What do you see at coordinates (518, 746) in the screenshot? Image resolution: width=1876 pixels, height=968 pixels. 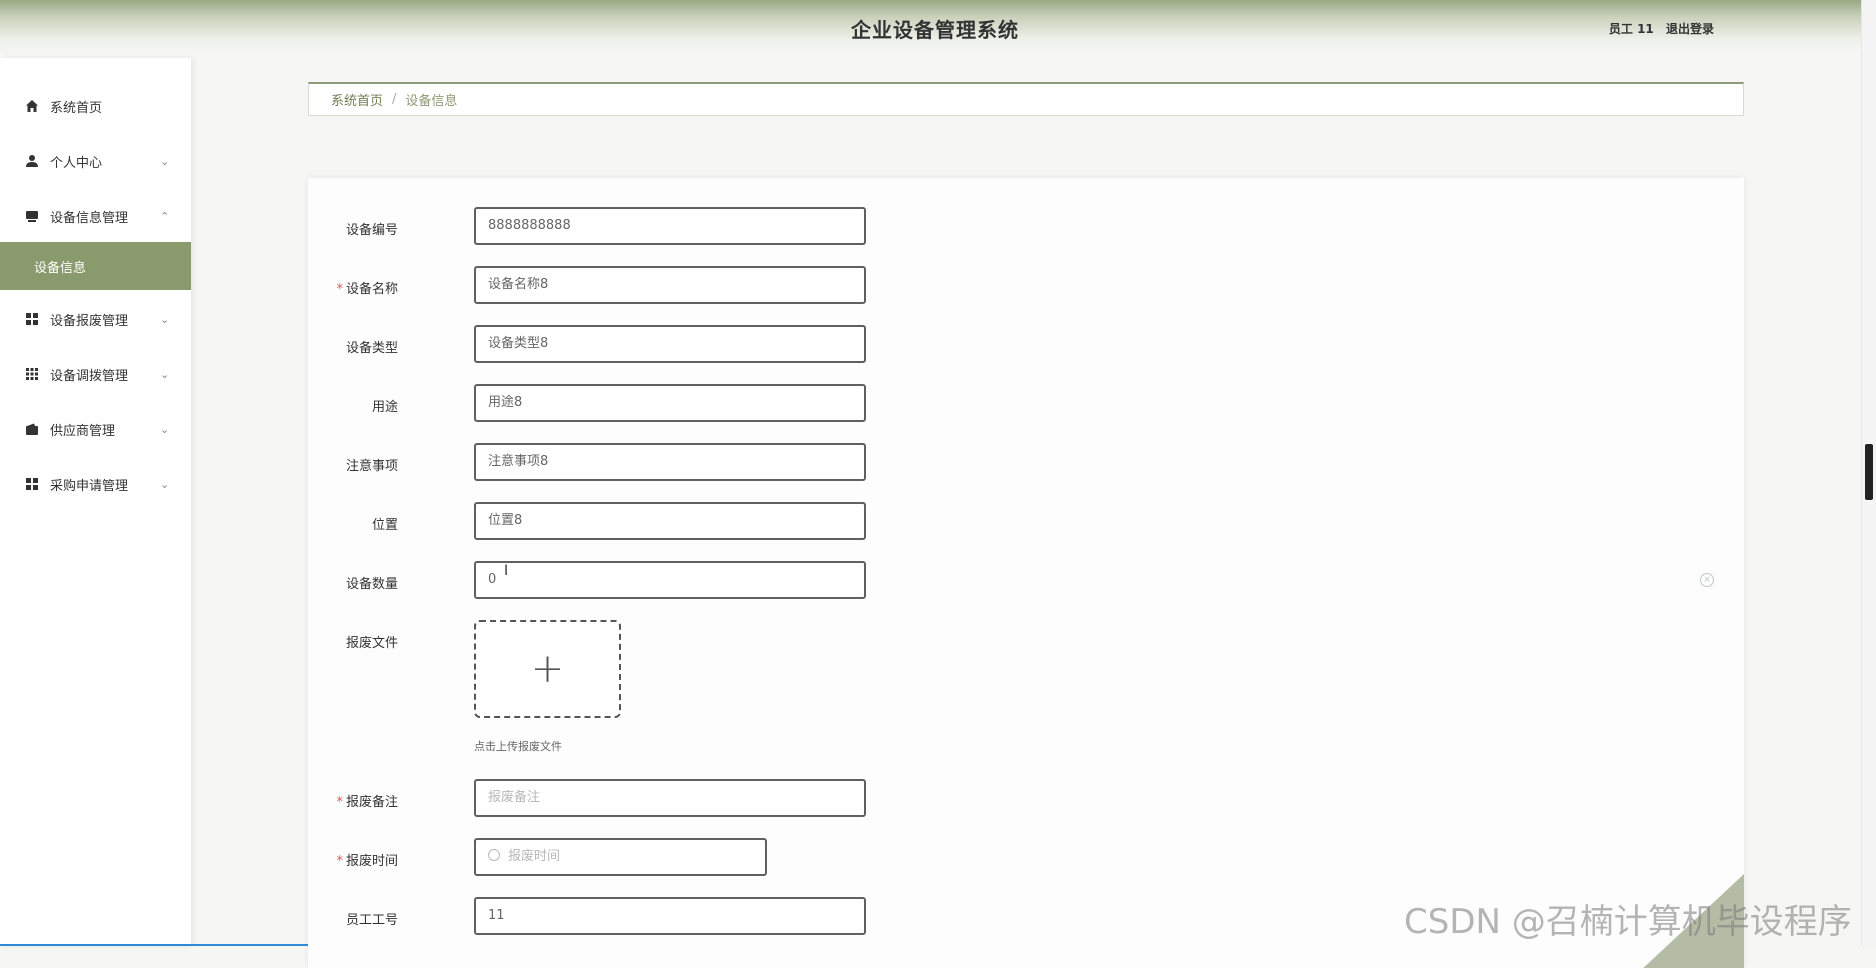 I see `upload-hint: 点击上传报废文件` at bounding box center [518, 746].